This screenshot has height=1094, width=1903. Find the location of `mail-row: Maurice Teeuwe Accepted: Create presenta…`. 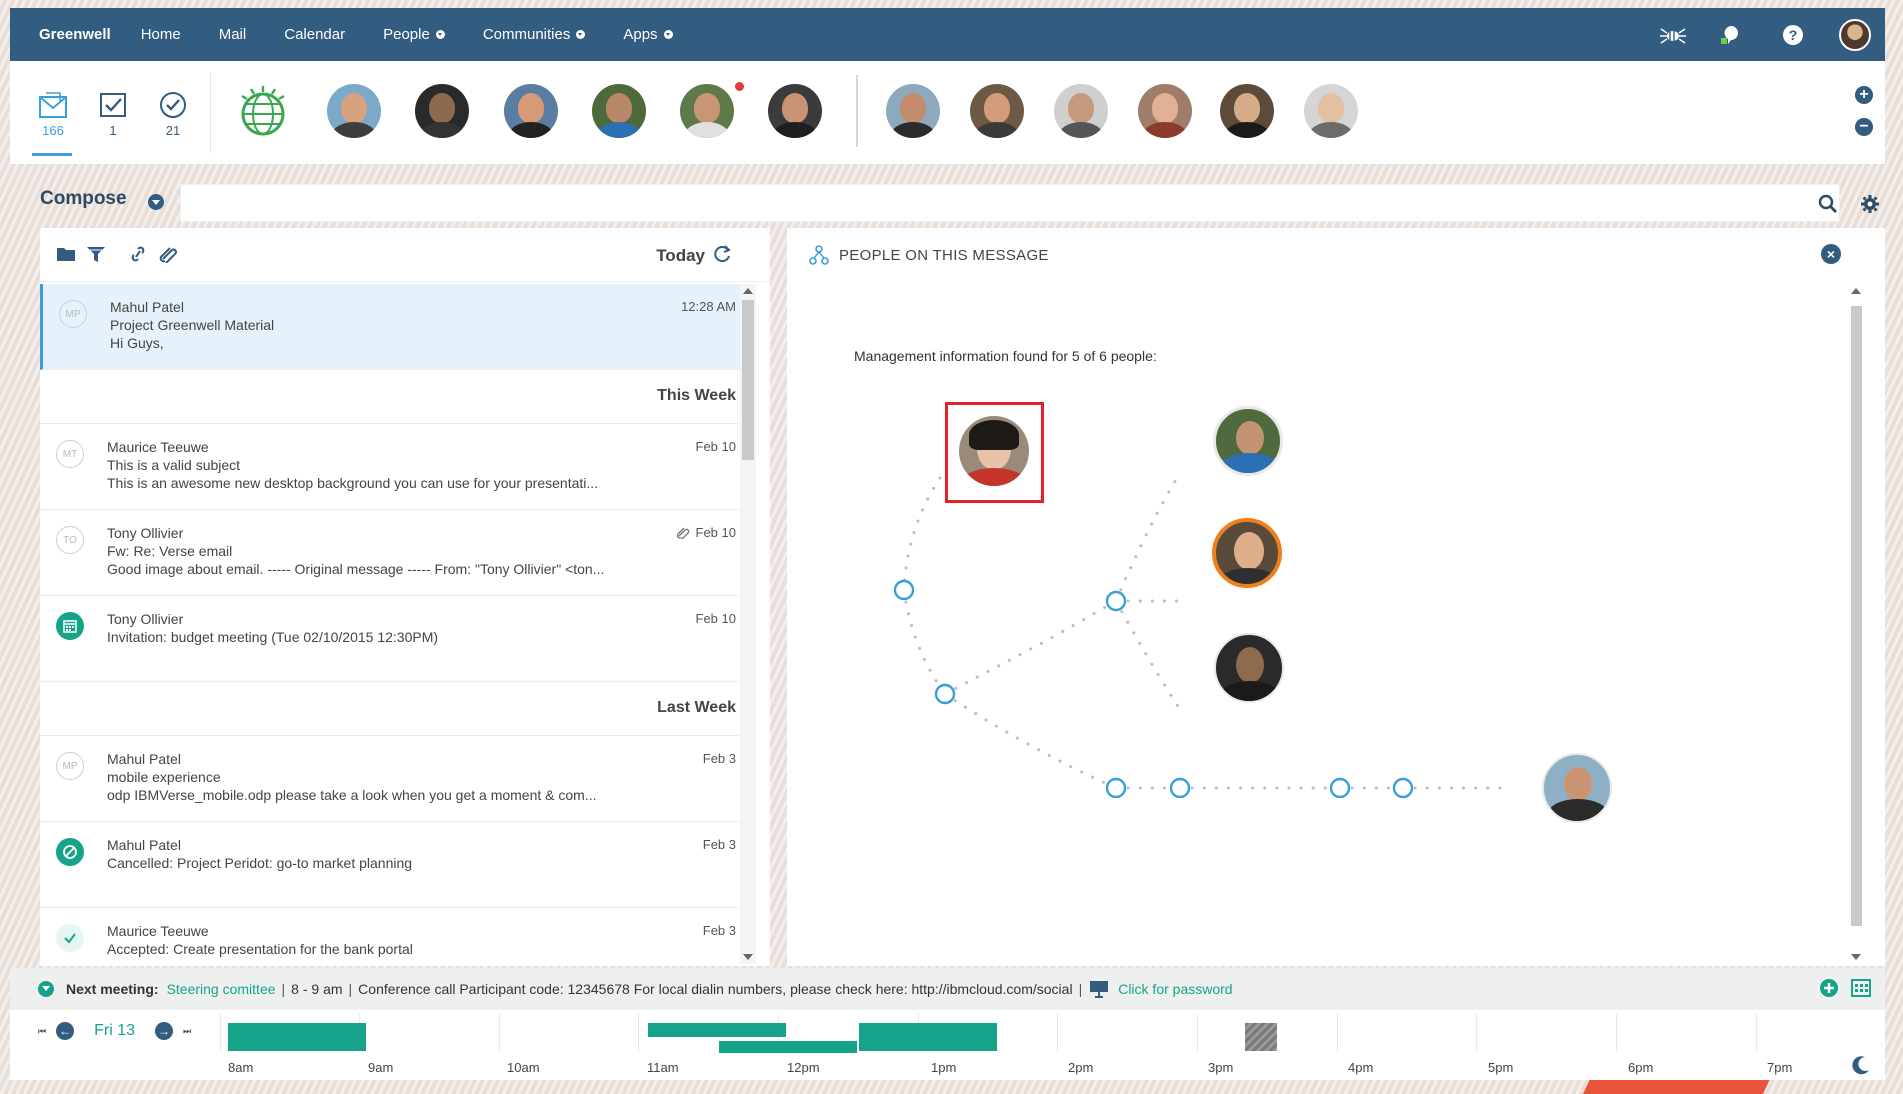

mail-row: Maurice Teeuwe Accepted: Create presenta… is located at coordinates (398, 936).